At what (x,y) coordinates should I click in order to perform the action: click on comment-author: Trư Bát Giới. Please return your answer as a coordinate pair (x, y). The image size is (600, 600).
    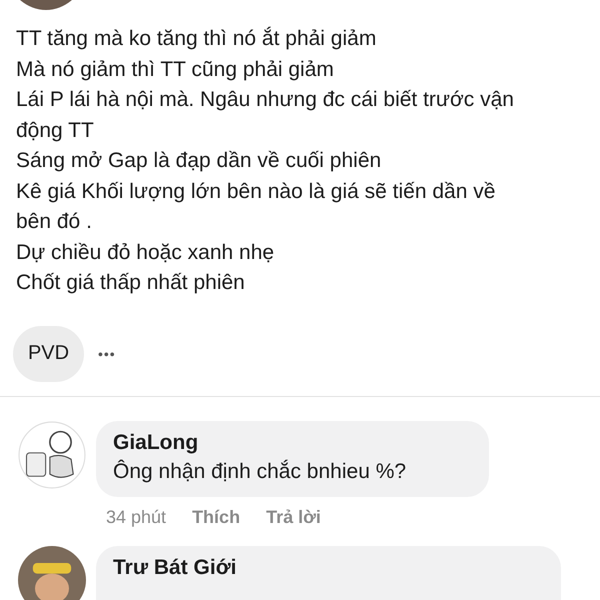
    Looking at the image, I should click on (328, 568).